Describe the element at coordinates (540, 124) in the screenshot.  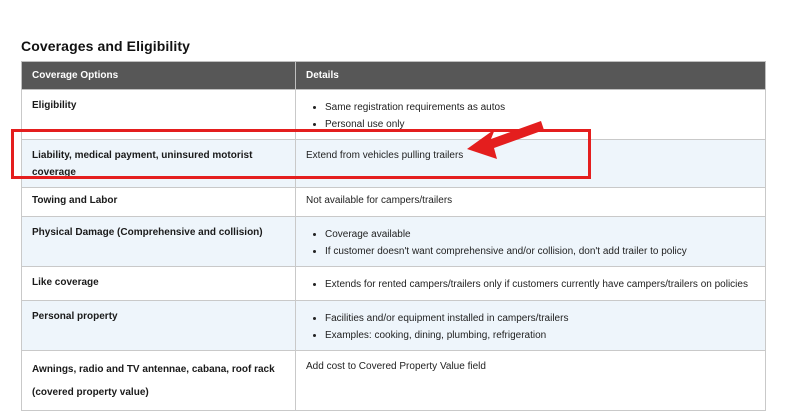
I see `list-item: Personal use only` at that location.